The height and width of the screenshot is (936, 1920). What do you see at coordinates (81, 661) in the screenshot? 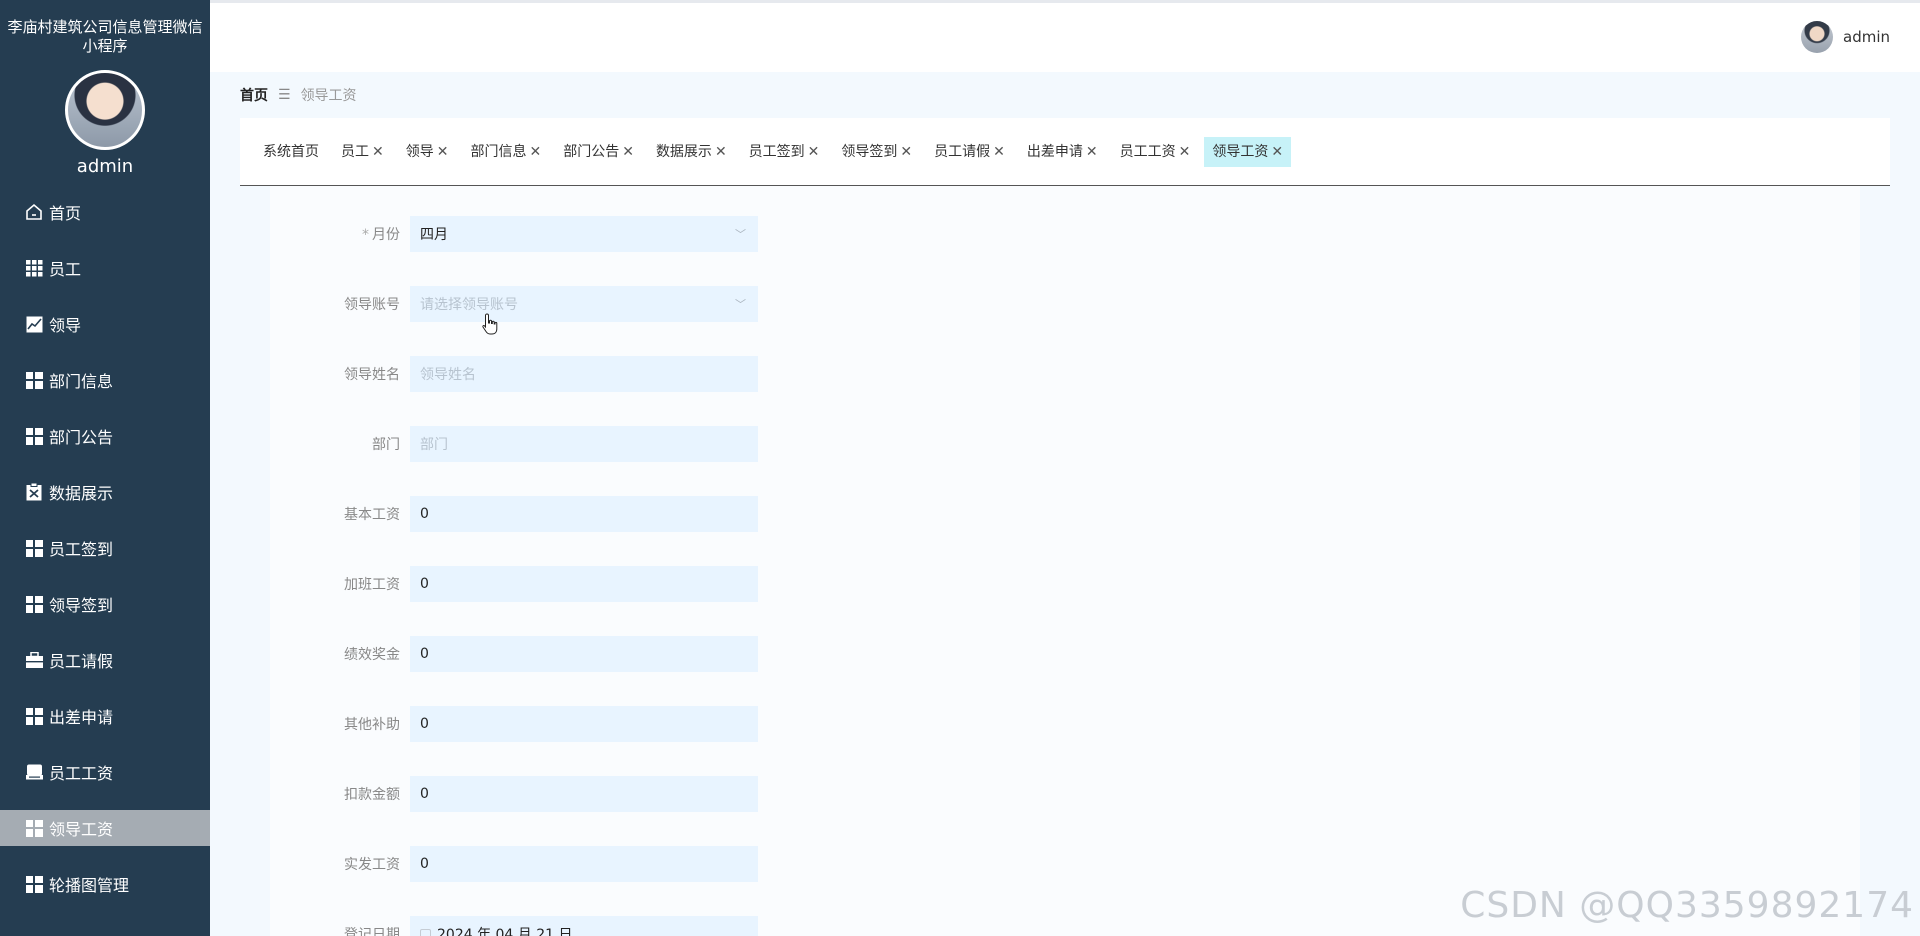
I see `sidebar-item-label: 员工请假` at bounding box center [81, 661].